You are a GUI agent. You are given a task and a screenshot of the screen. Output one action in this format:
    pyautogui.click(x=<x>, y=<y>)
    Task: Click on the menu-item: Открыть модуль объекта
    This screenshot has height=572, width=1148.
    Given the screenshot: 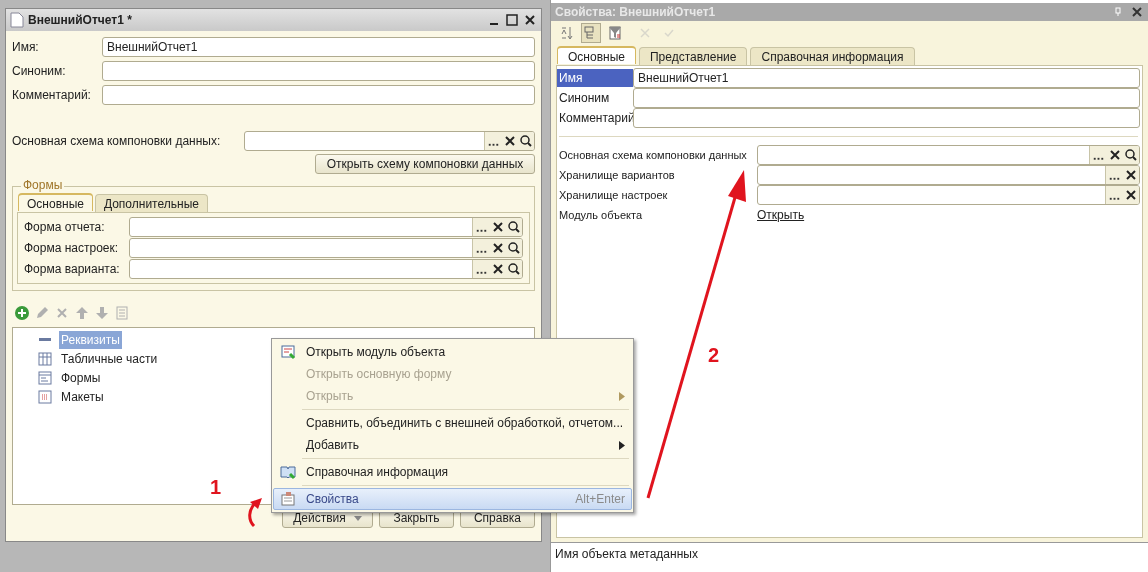 What is the action you would take?
    pyautogui.click(x=452, y=352)
    